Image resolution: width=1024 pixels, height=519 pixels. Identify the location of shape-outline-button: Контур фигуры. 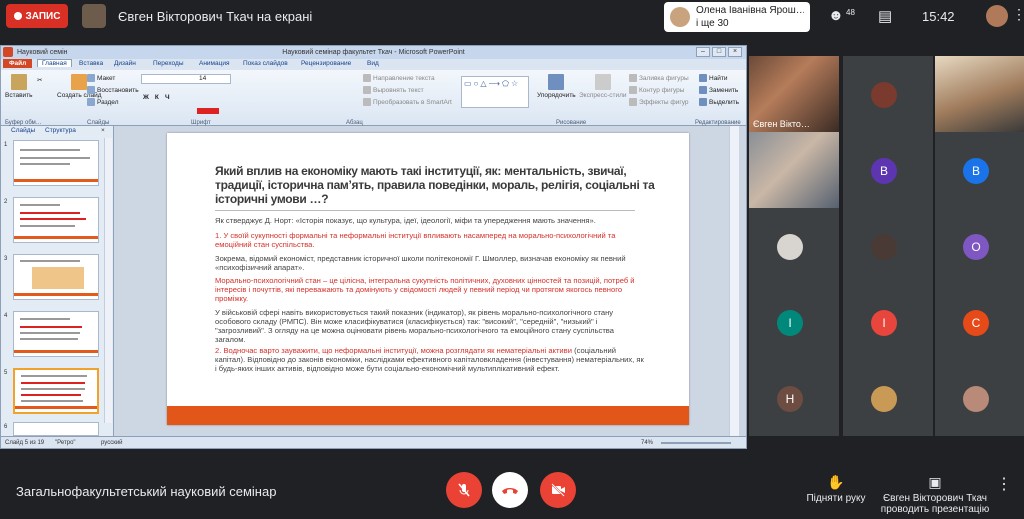
(656, 90).